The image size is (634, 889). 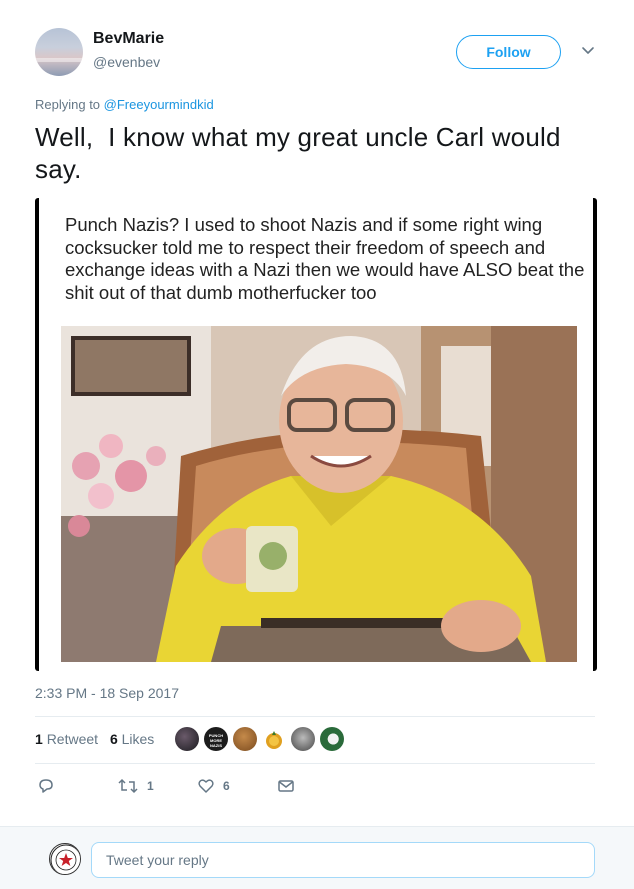 What do you see at coordinates (107, 693) in the screenshot?
I see `tweet-timestamp: 2:33 PM - 18 Sep 2017` at bounding box center [107, 693].